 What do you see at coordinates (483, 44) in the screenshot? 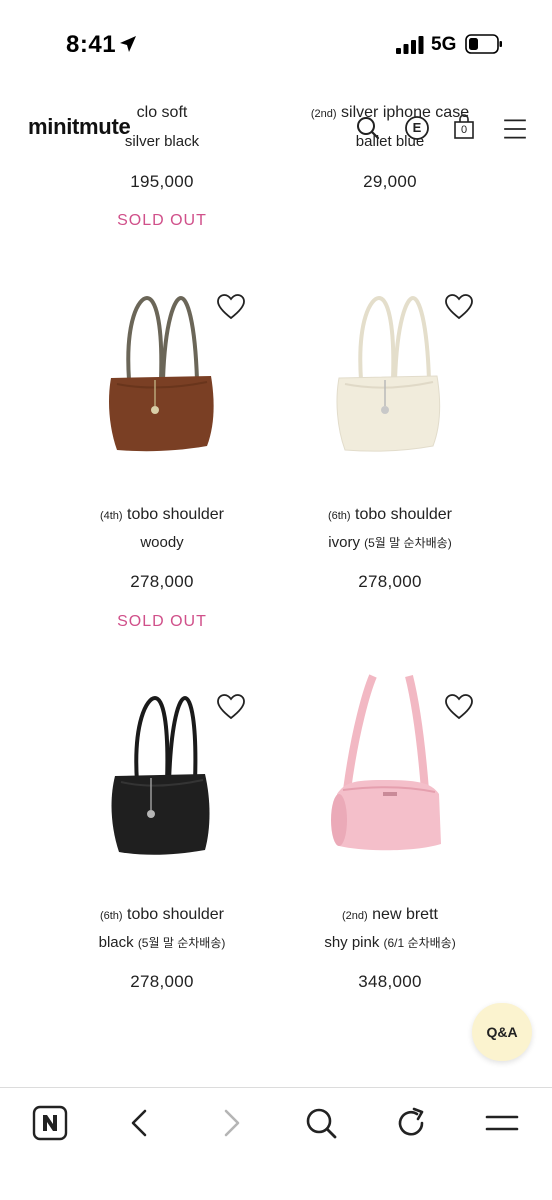
I see `battery-icon` at bounding box center [483, 44].